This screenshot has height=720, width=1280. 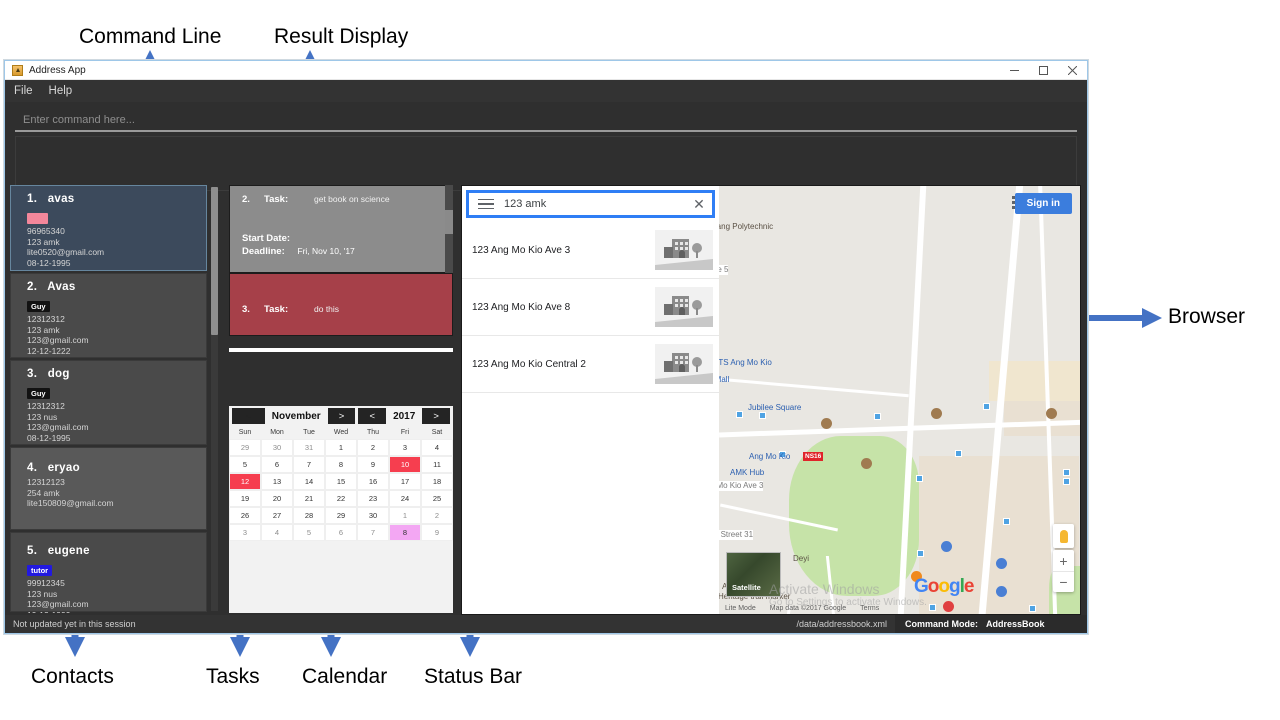 What do you see at coordinates (245, 481) in the screenshot?
I see `calendar-day-cell: 12` at bounding box center [245, 481].